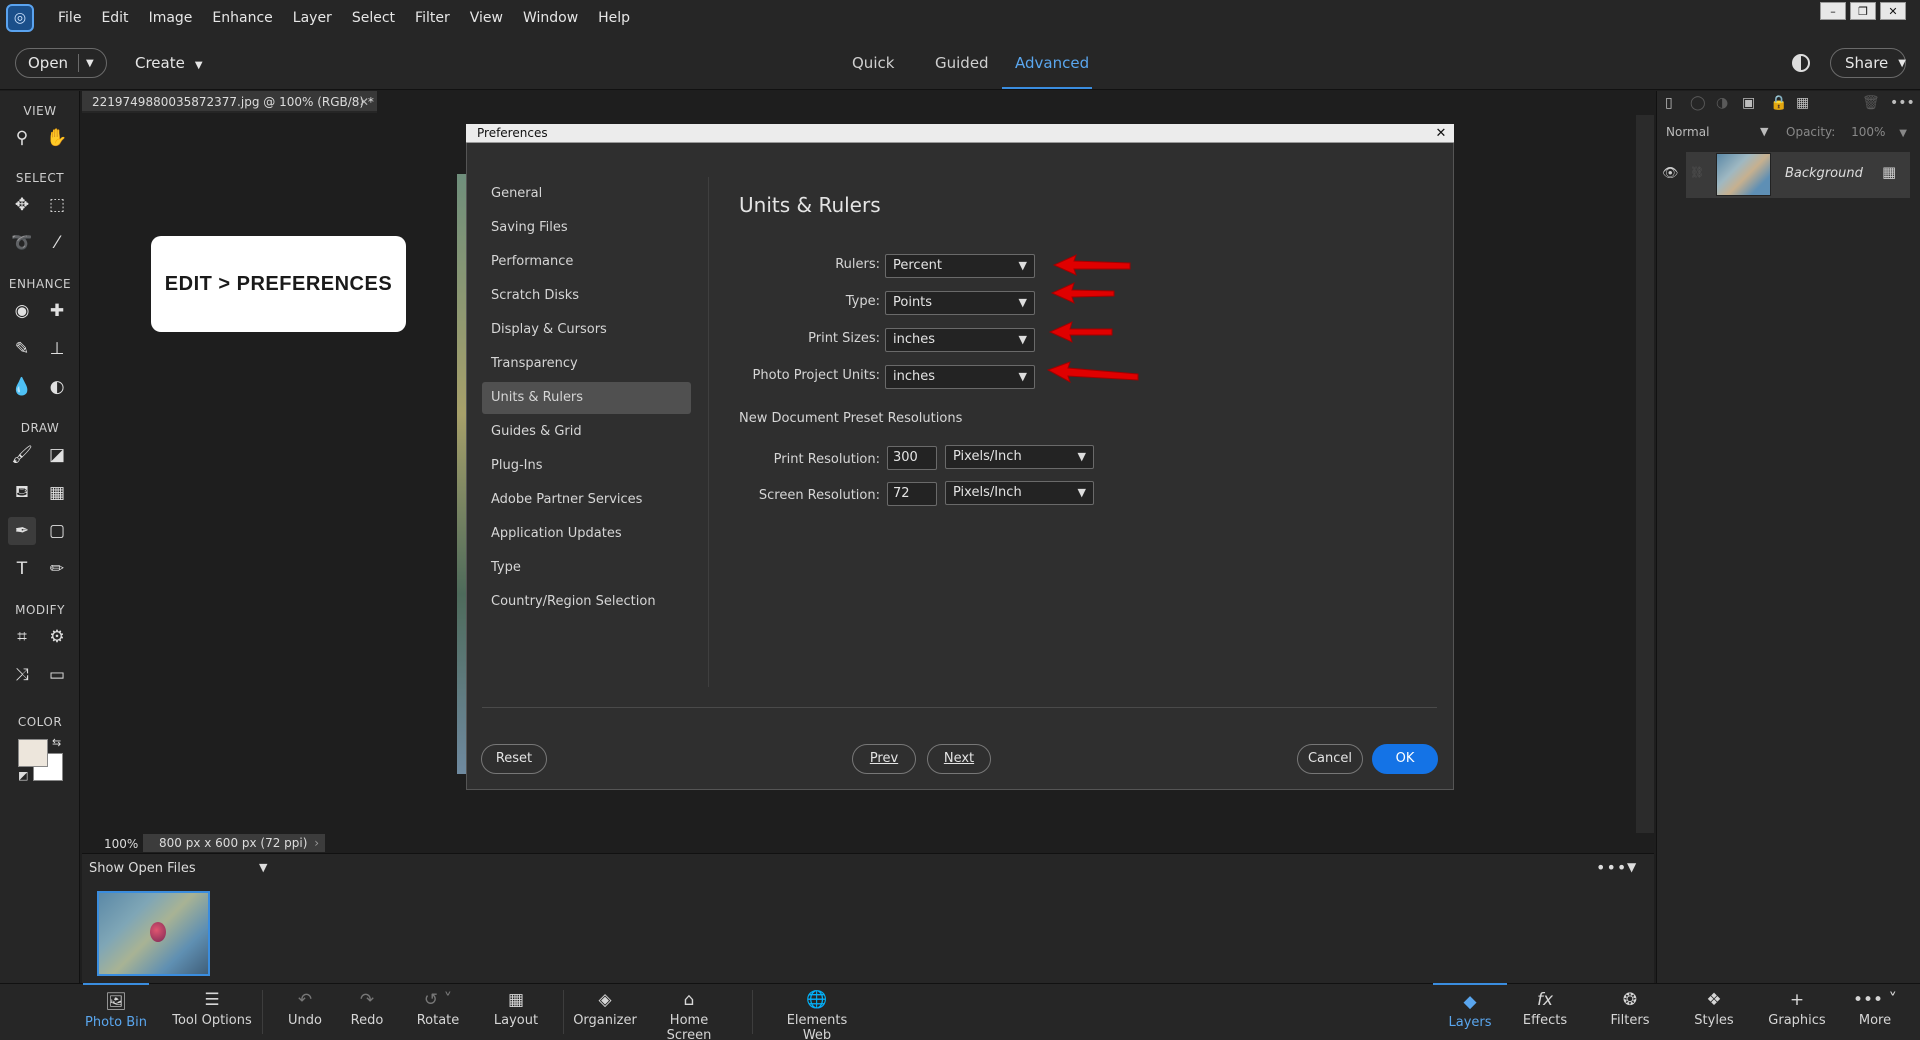 The width and height of the screenshot is (1920, 1040). What do you see at coordinates (22, 455) in the screenshot?
I see `brush-tool-icon: 🖌` at bounding box center [22, 455].